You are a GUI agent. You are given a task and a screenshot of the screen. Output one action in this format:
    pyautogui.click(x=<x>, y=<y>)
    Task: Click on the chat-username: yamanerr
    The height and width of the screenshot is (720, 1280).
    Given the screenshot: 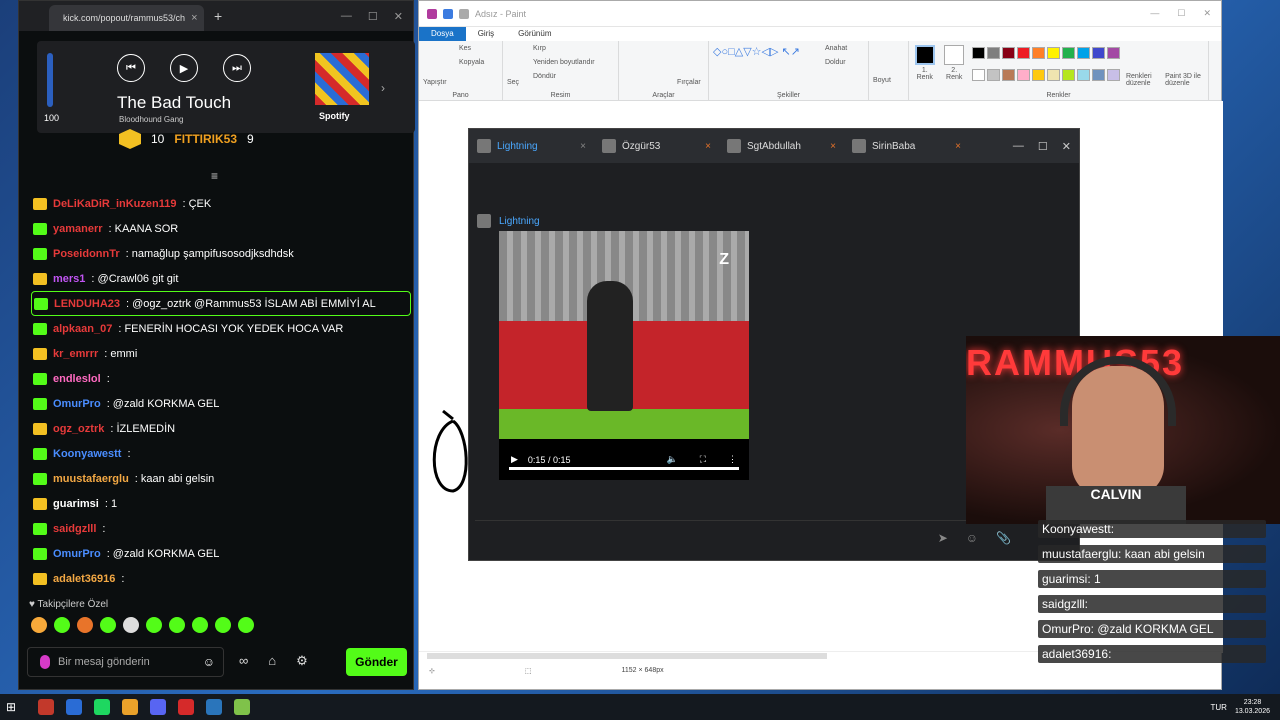 What is the action you would take?
    pyautogui.click(x=78, y=229)
    